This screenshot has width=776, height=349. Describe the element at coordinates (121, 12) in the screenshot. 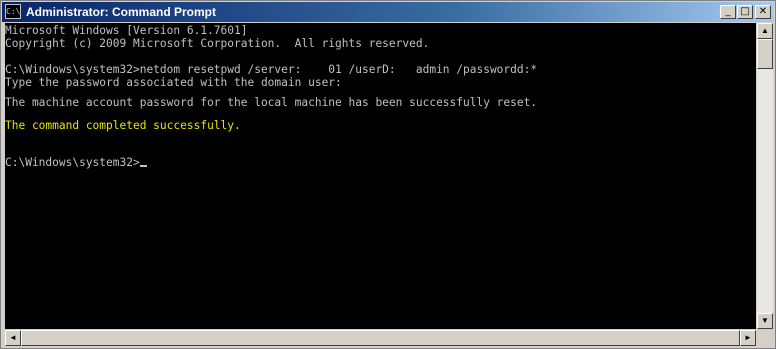

I see `window-title: Administrator: Command Prompt` at that location.